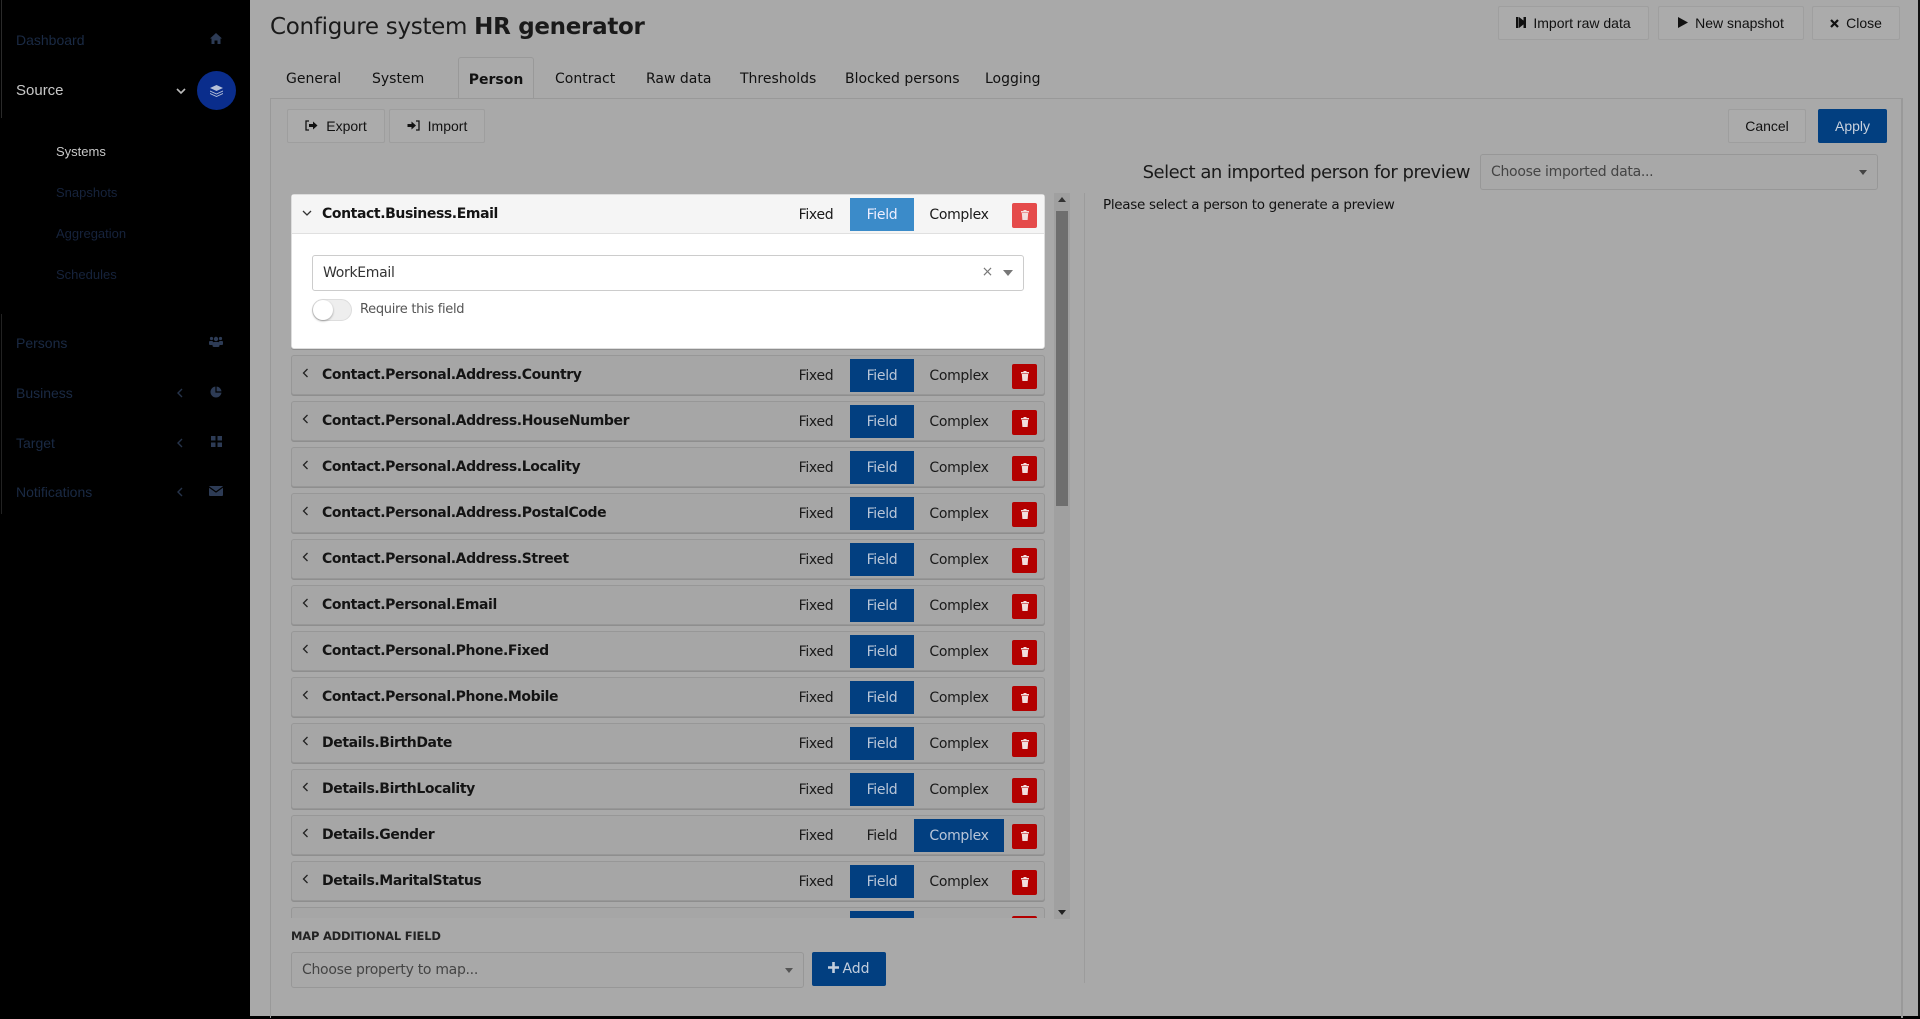  Describe the element at coordinates (313, 78) in the screenshot. I see `tab-general: General` at that location.